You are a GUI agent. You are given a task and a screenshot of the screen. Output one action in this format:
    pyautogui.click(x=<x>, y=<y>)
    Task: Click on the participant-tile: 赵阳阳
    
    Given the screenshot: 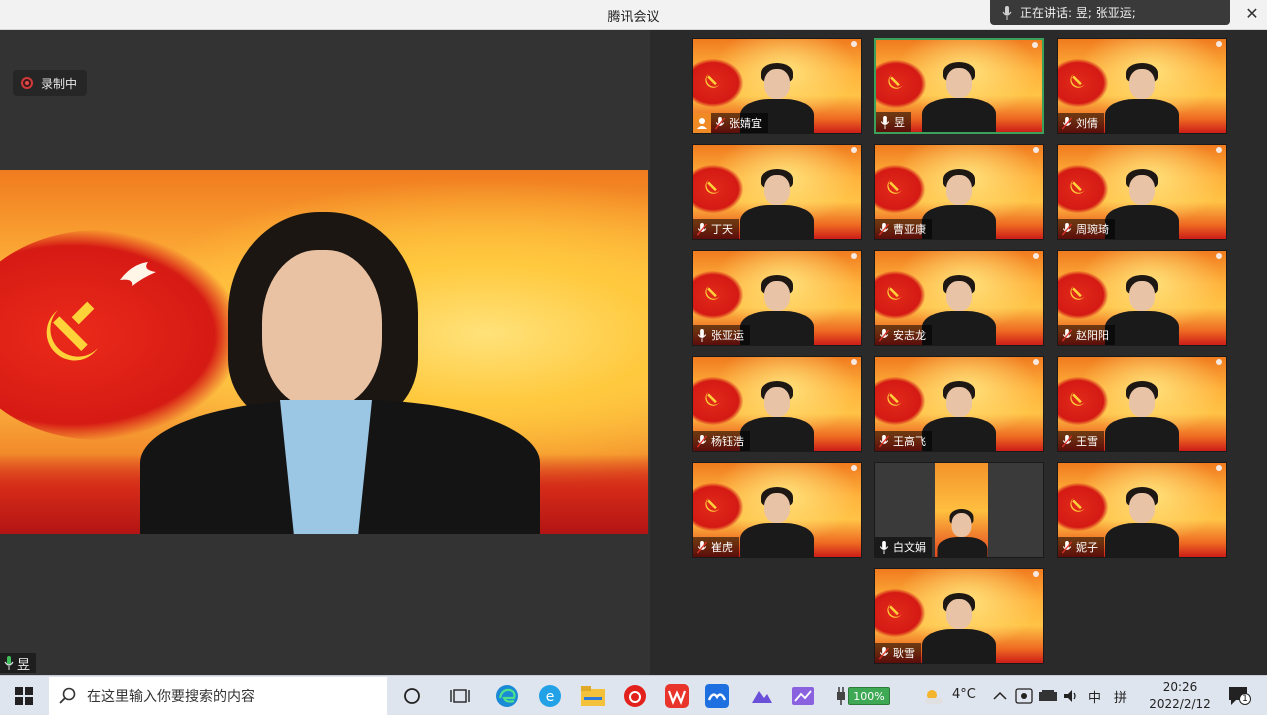 What is the action you would take?
    pyautogui.click(x=1142, y=298)
    